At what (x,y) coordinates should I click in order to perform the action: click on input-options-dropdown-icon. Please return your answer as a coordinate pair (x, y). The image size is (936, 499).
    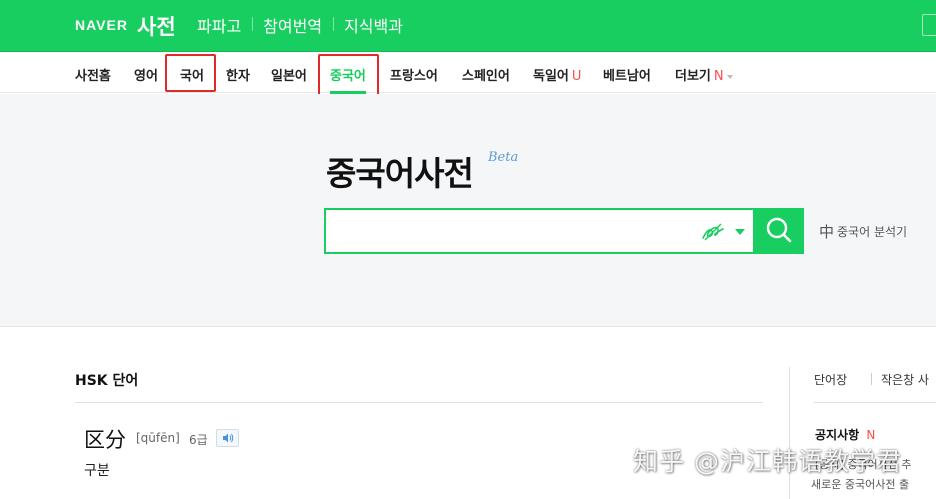
    Looking at the image, I should click on (740, 232).